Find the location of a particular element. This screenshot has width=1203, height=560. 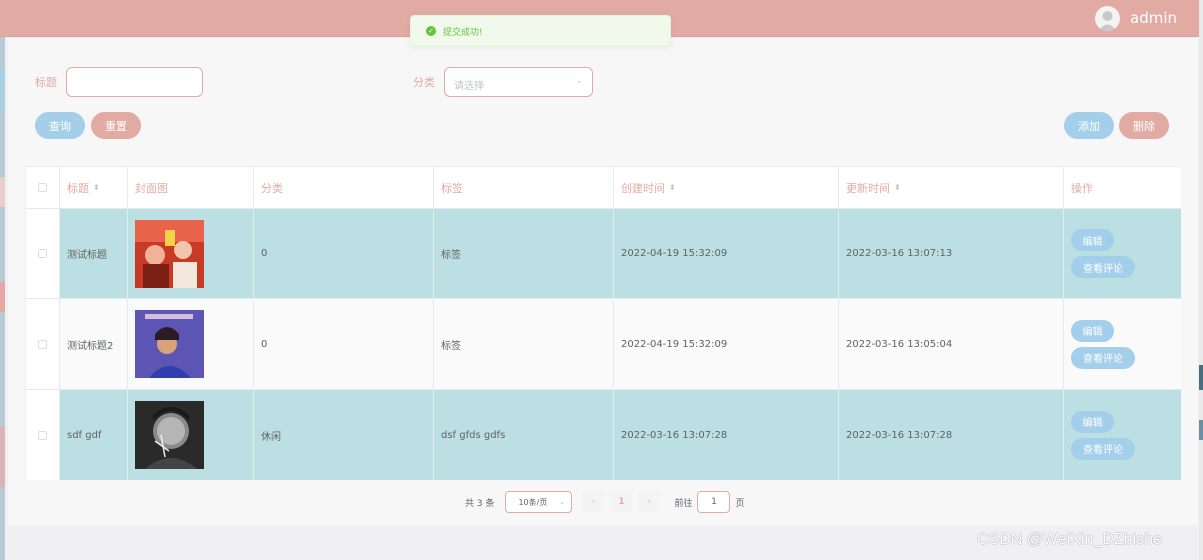

left-edge-strip is located at coordinates (2, 298).